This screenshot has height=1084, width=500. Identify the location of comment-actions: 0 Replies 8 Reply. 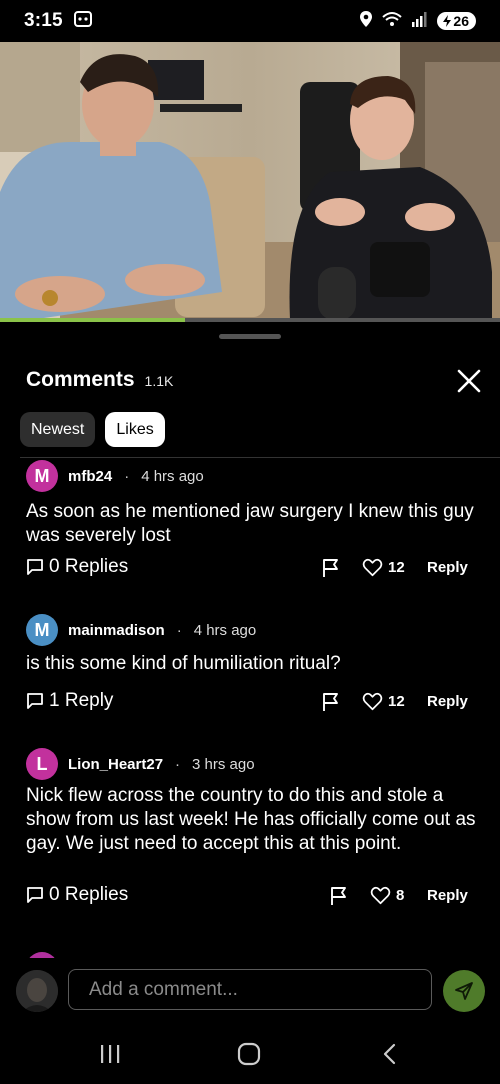
(250, 896).